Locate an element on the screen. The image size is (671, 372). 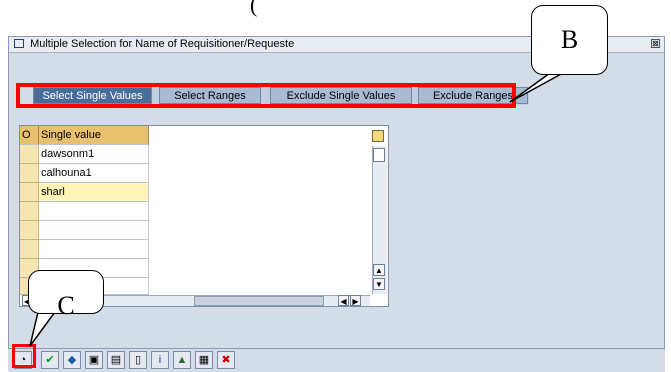
column-header-single-value: Single value is located at coordinates (94, 135).